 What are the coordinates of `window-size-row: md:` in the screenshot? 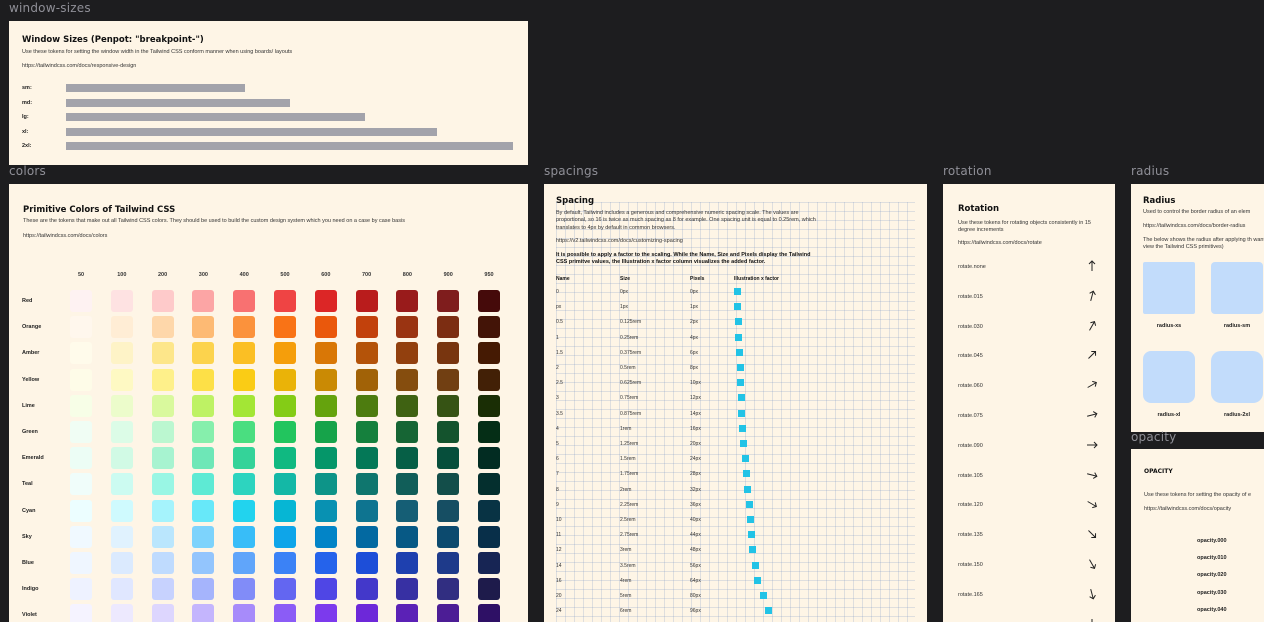 It's located at (272, 102).